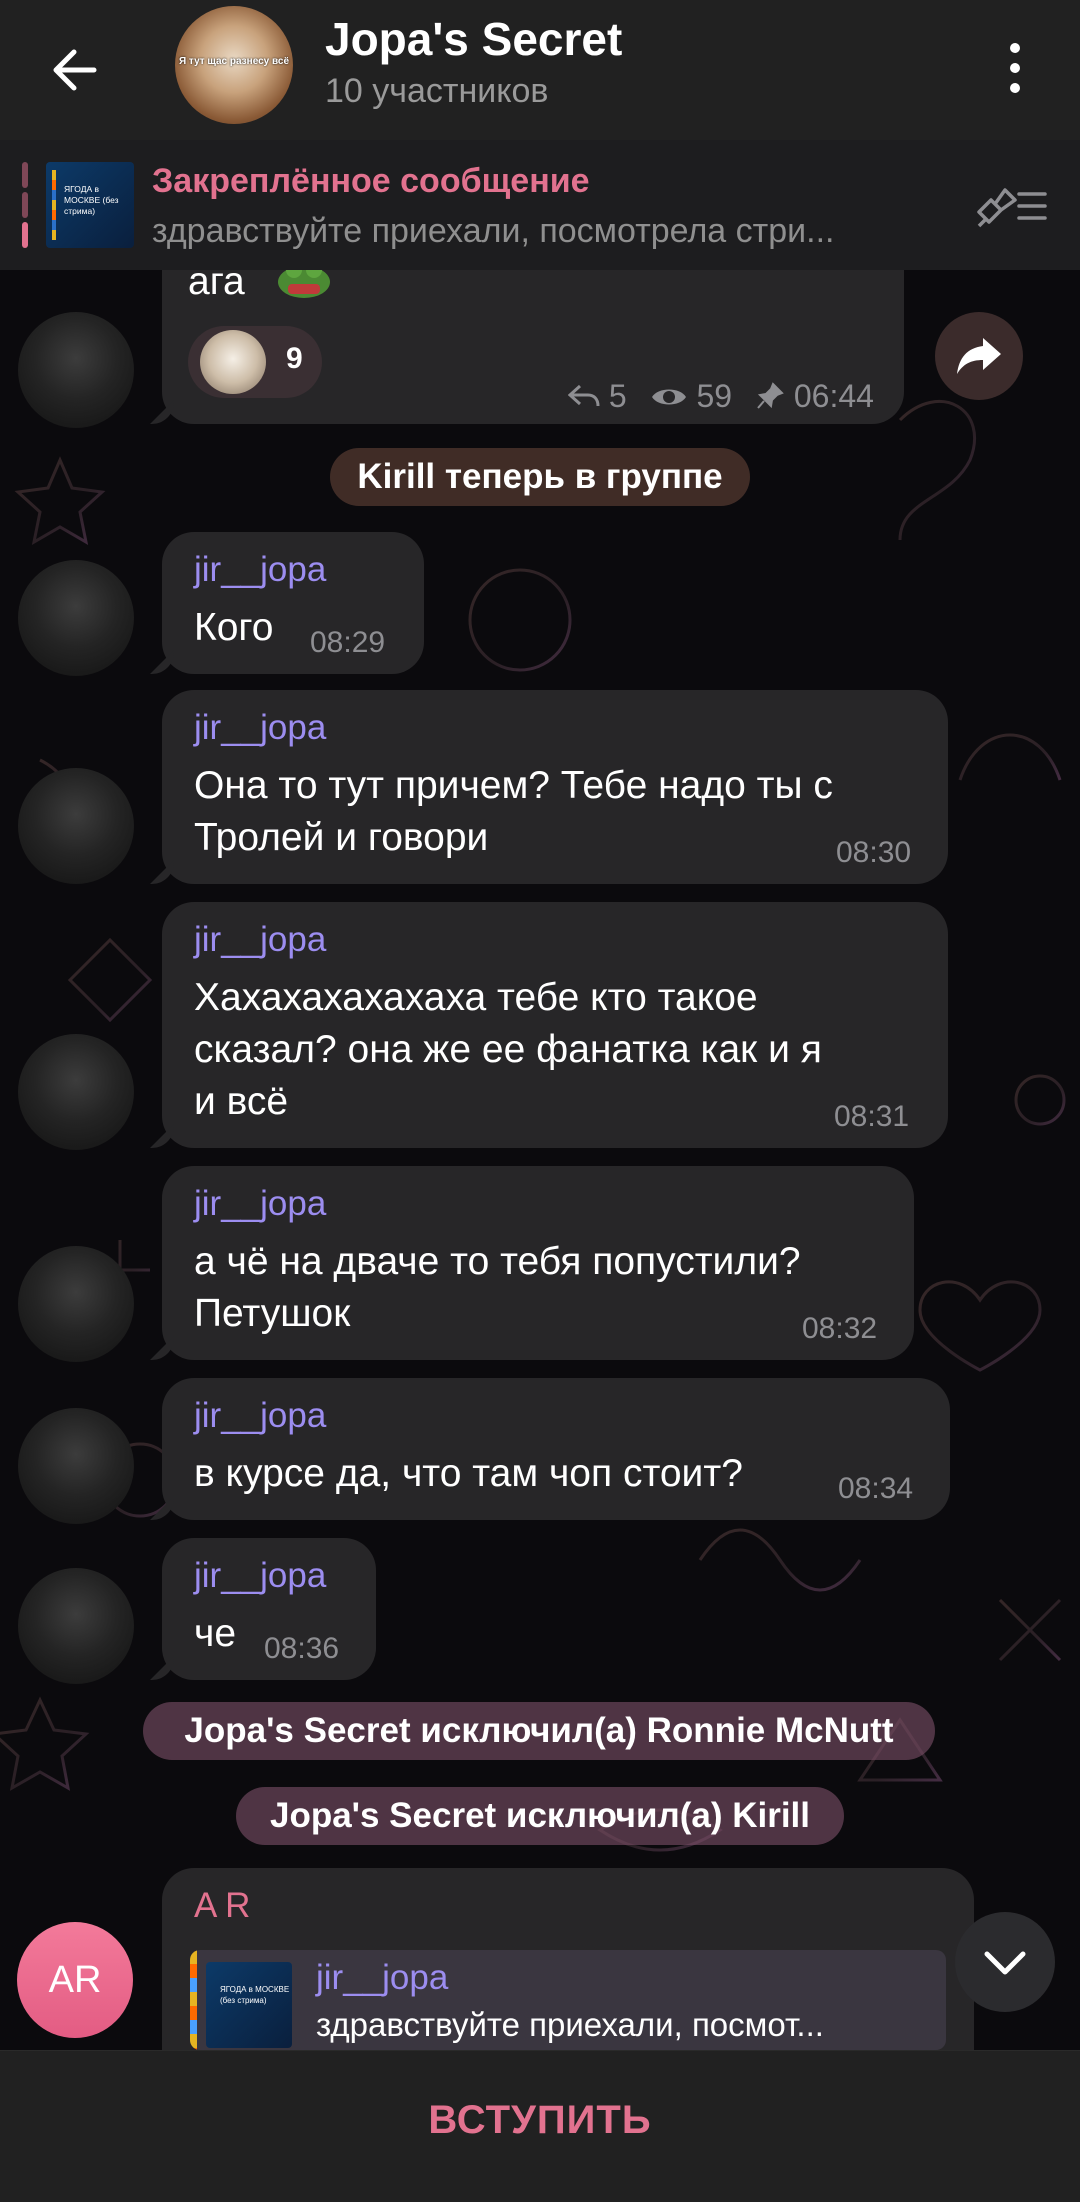 This screenshot has height=2202, width=1080. What do you see at coordinates (668, 397) in the screenshot?
I see `views-eye-icon` at bounding box center [668, 397].